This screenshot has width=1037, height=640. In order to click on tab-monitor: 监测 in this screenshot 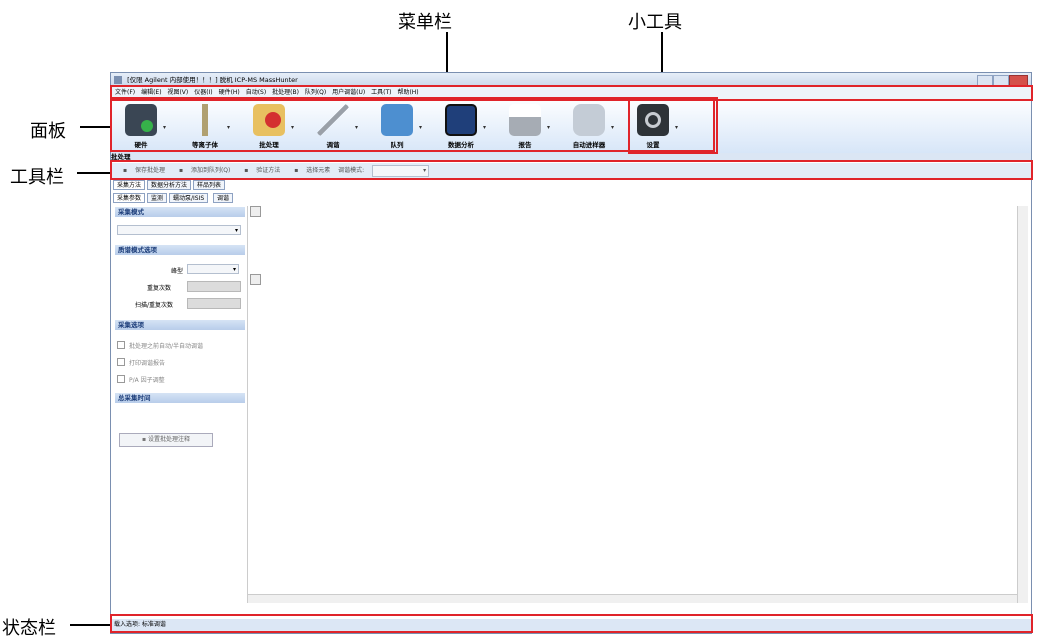, I will do `click(157, 198)`.